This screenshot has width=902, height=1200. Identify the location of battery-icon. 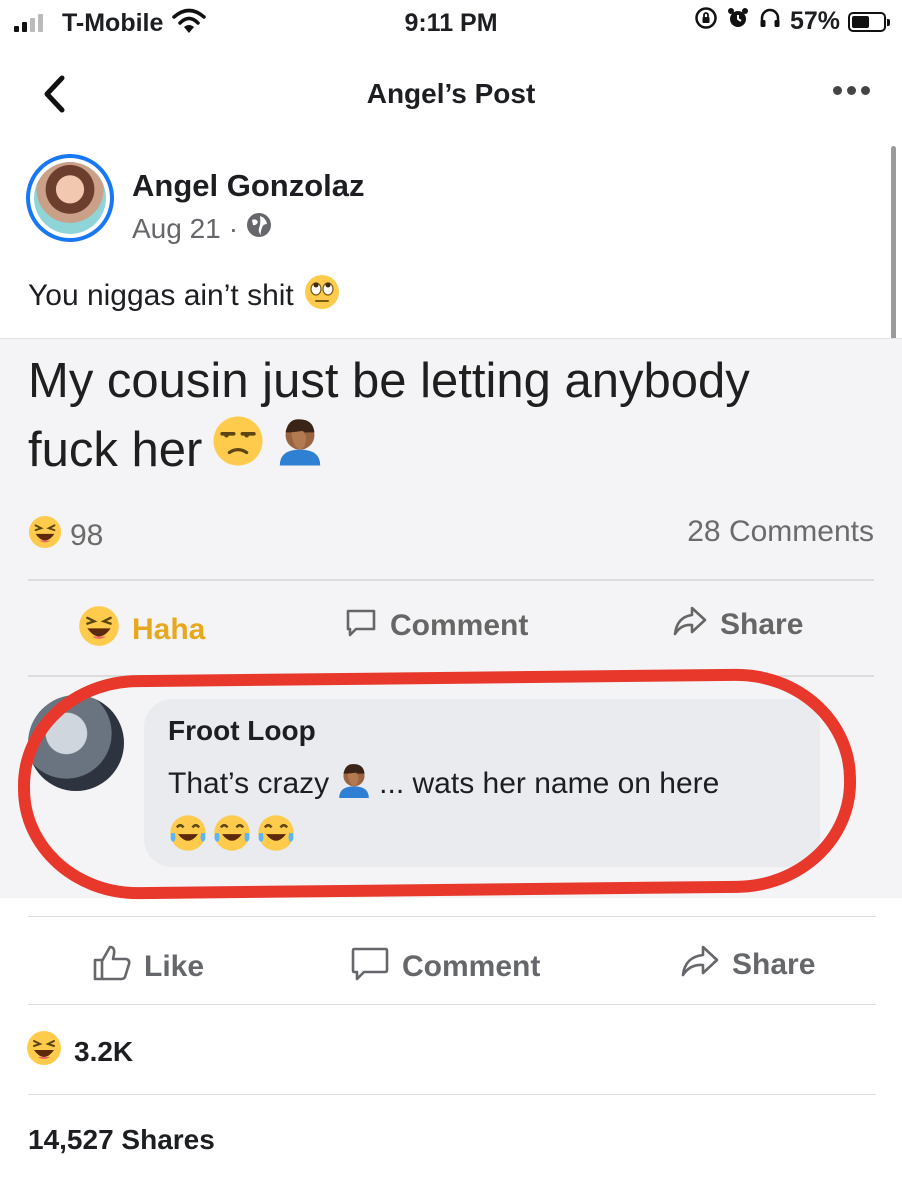
(869, 21).